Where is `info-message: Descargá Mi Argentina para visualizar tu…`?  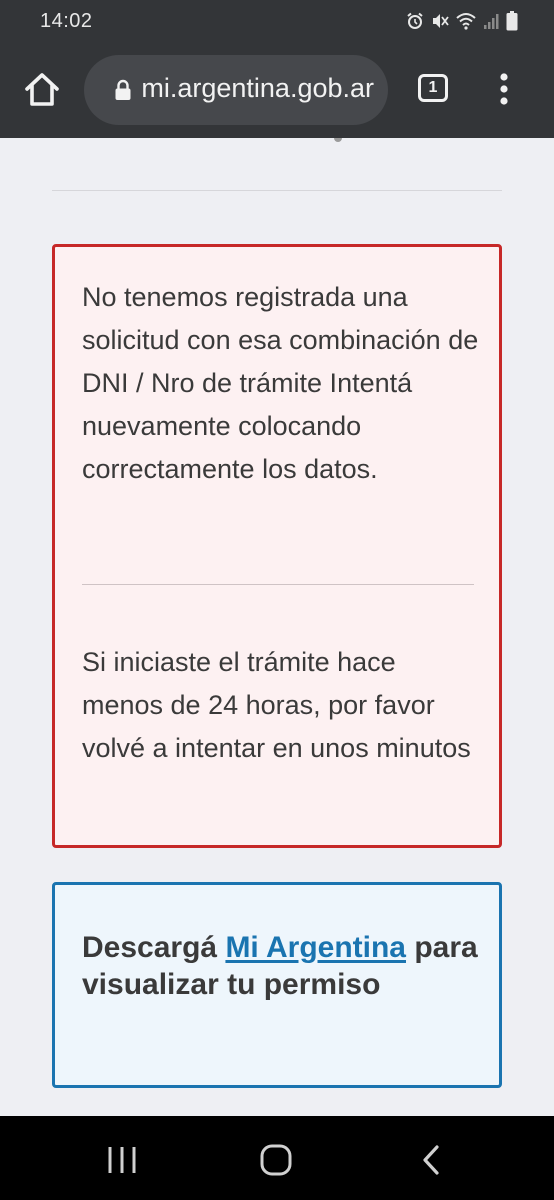
info-message: Descargá Mi Argentina para visualizar tu… is located at coordinates (282, 966).